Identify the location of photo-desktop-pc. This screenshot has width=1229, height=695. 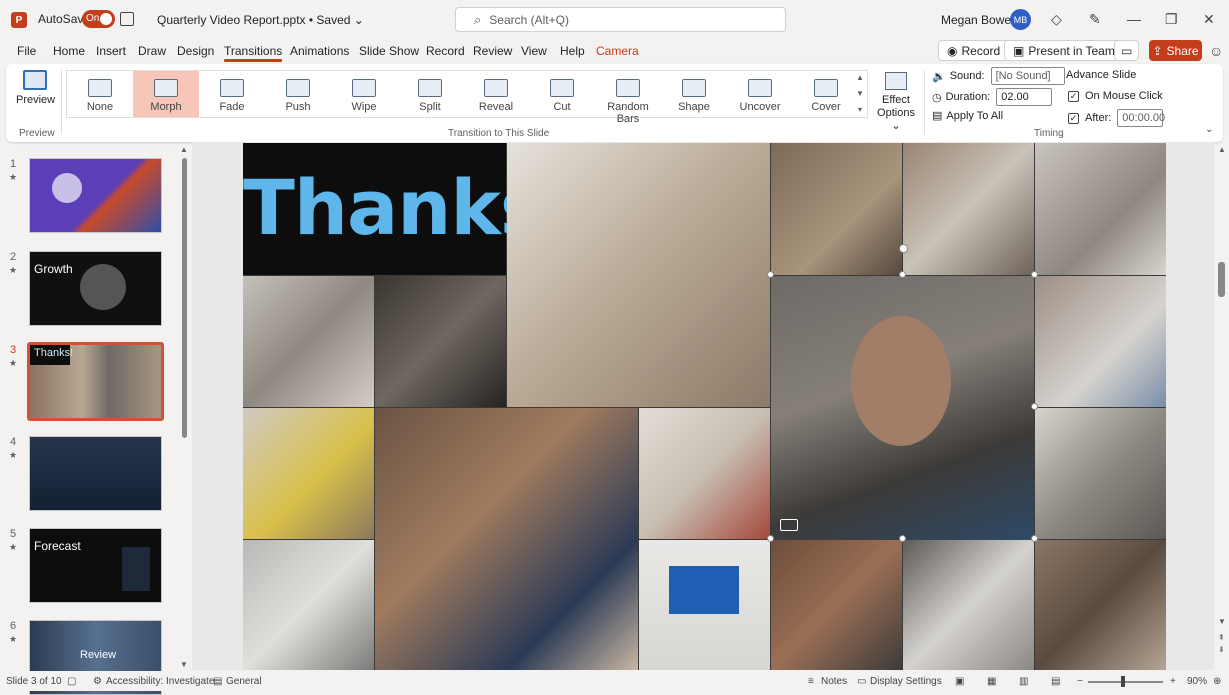
(704, 605).